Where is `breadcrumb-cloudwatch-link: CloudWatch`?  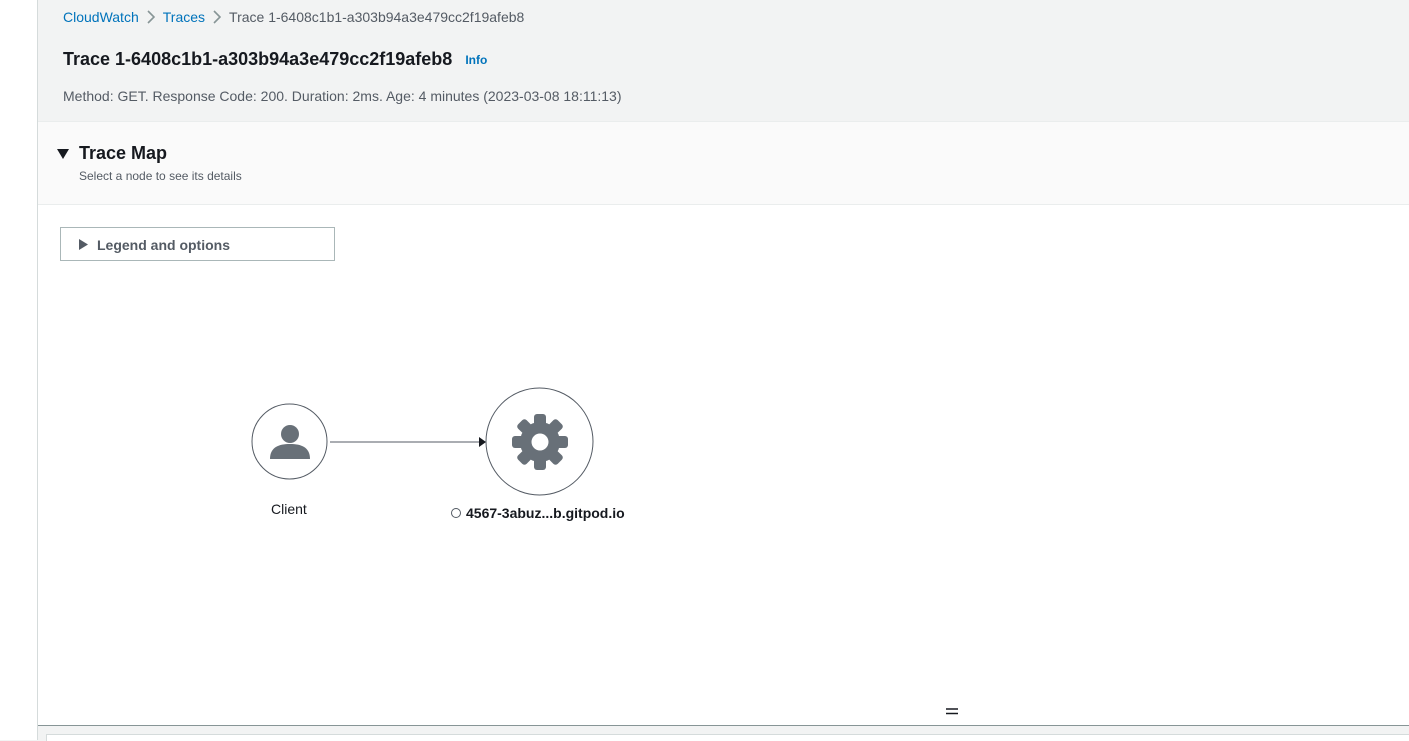 breadcrumb-cloudwatch-link: CloudWatch is located at coordinates (101, 17).